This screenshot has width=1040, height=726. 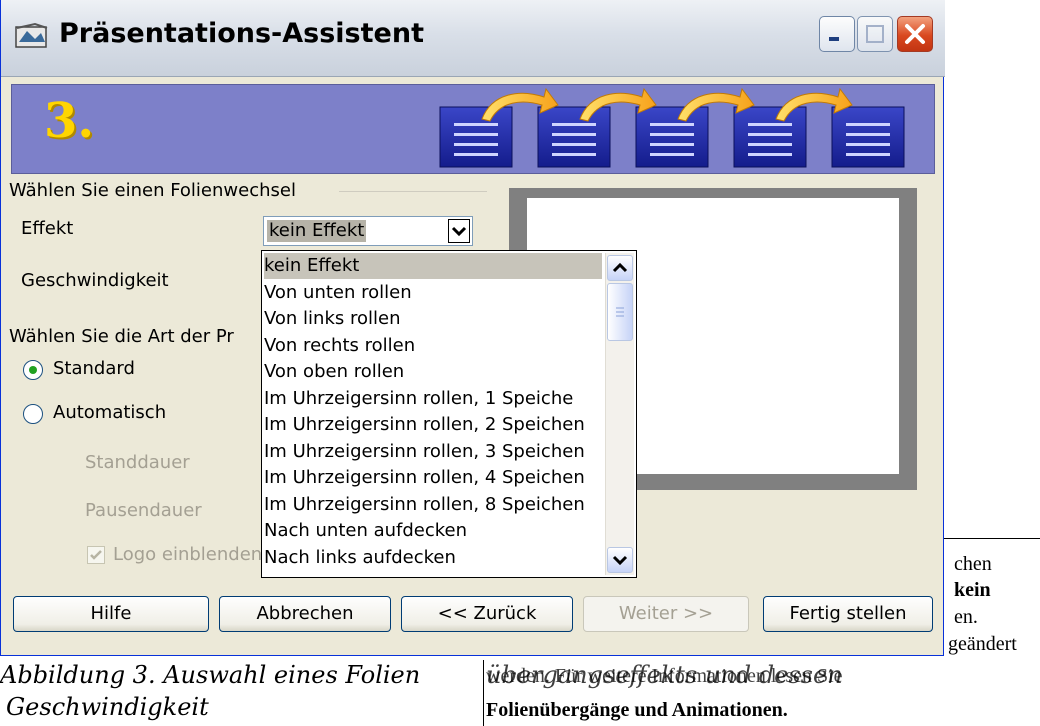 I want to click on scroll-thumb, so click(x=620, y=312).